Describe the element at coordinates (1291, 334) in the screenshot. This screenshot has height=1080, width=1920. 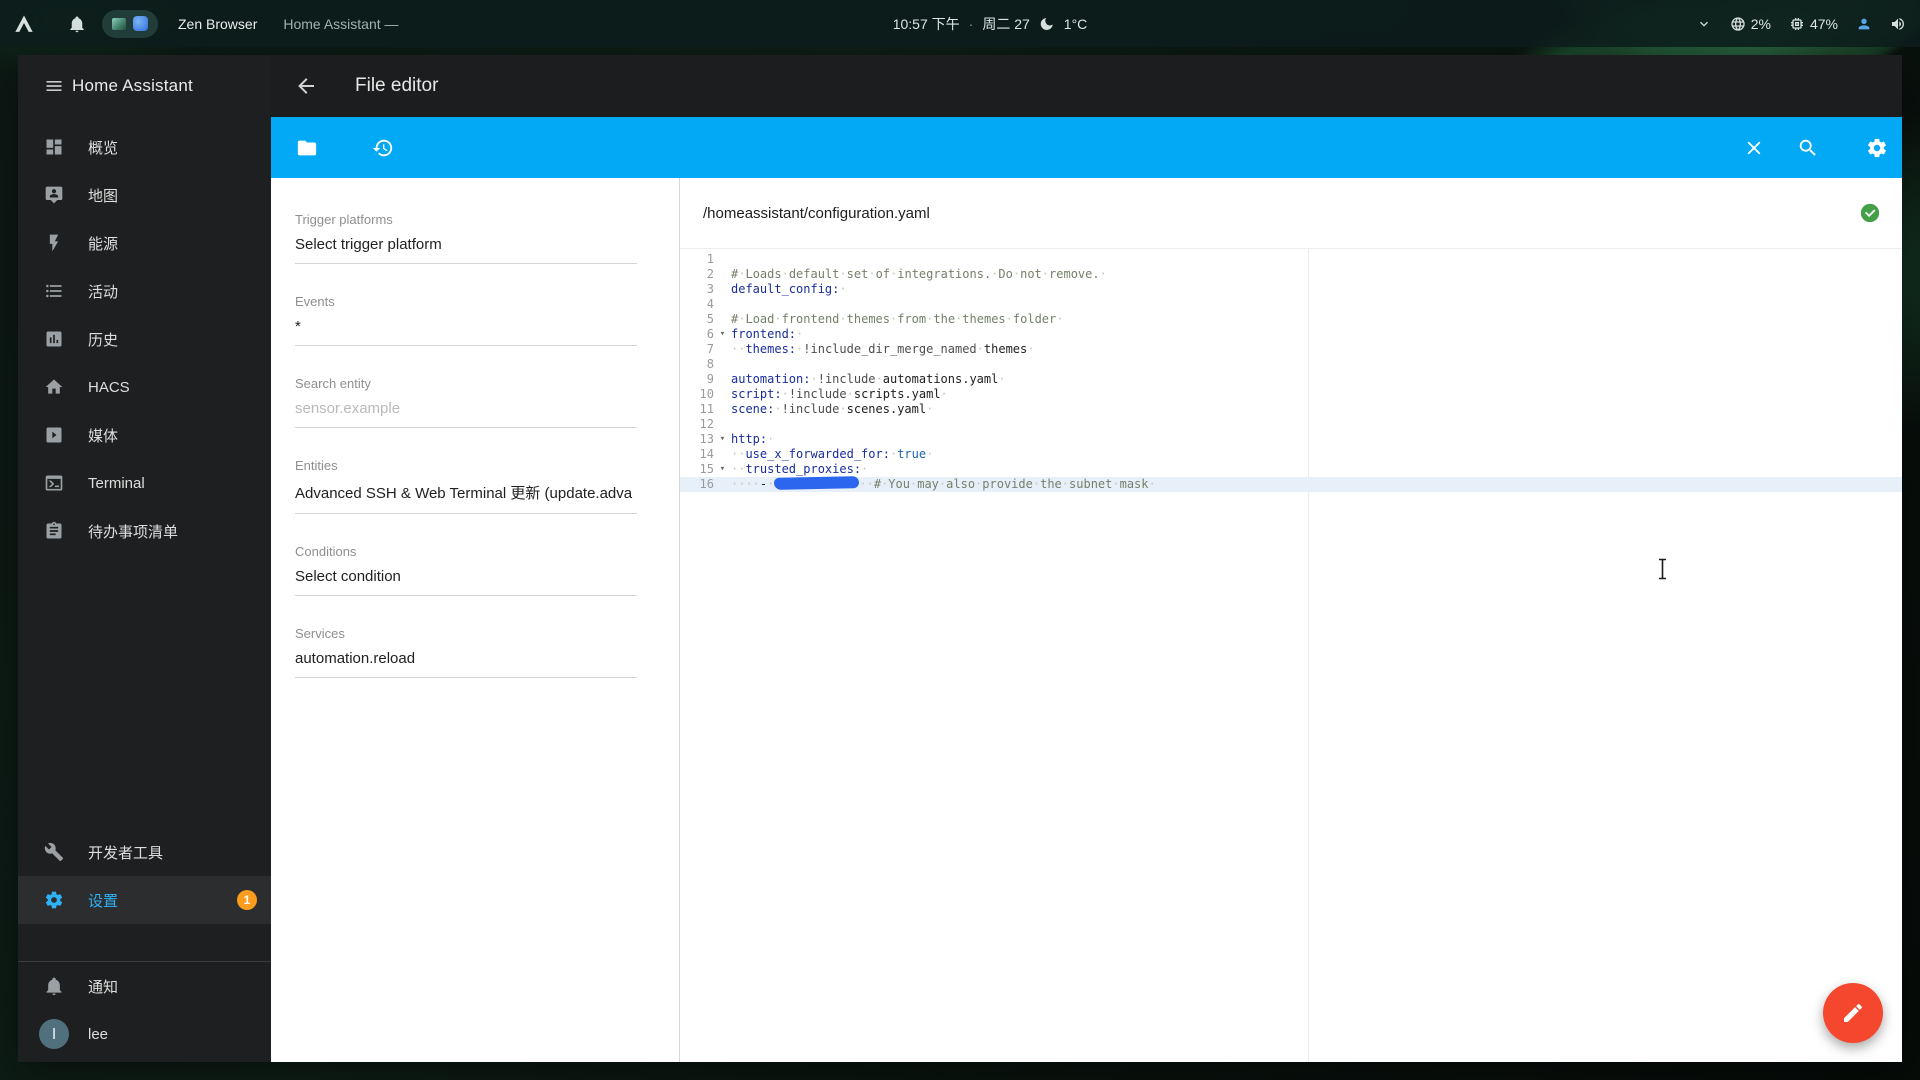
I see `code-line-6: 6 ▾ frontend:·` at that location.